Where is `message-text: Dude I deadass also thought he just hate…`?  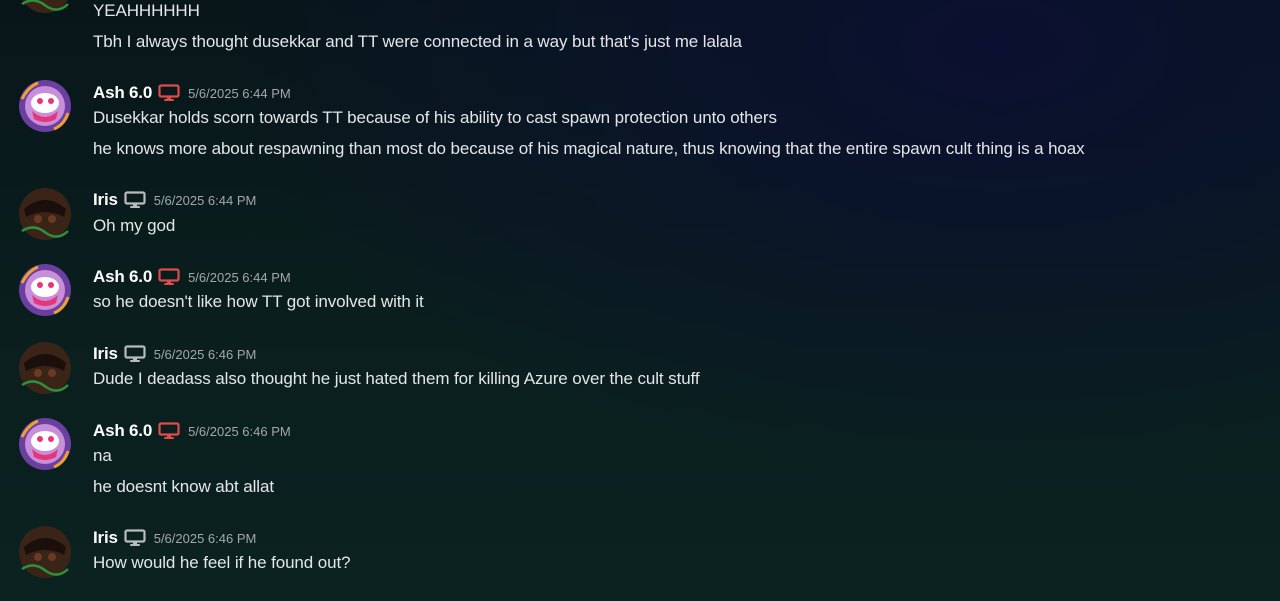 message-text: Dude I deadass also thought he just hate… is located at coordinates (396, 378).